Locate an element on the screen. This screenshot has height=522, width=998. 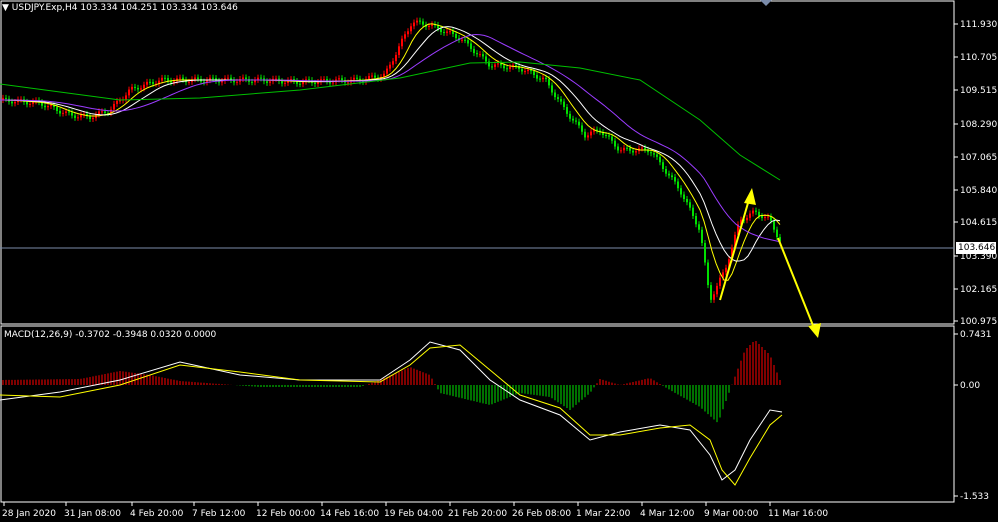
price-label: 103.390 is located at coordinates (978, 257).